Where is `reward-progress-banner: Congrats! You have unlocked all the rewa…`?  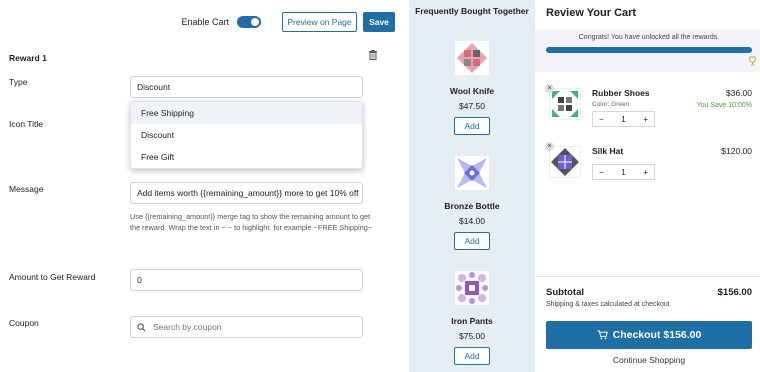 reward-progress-banner: Congrats! You have unlocked all the rewa… is located at coordinates (647, 50).